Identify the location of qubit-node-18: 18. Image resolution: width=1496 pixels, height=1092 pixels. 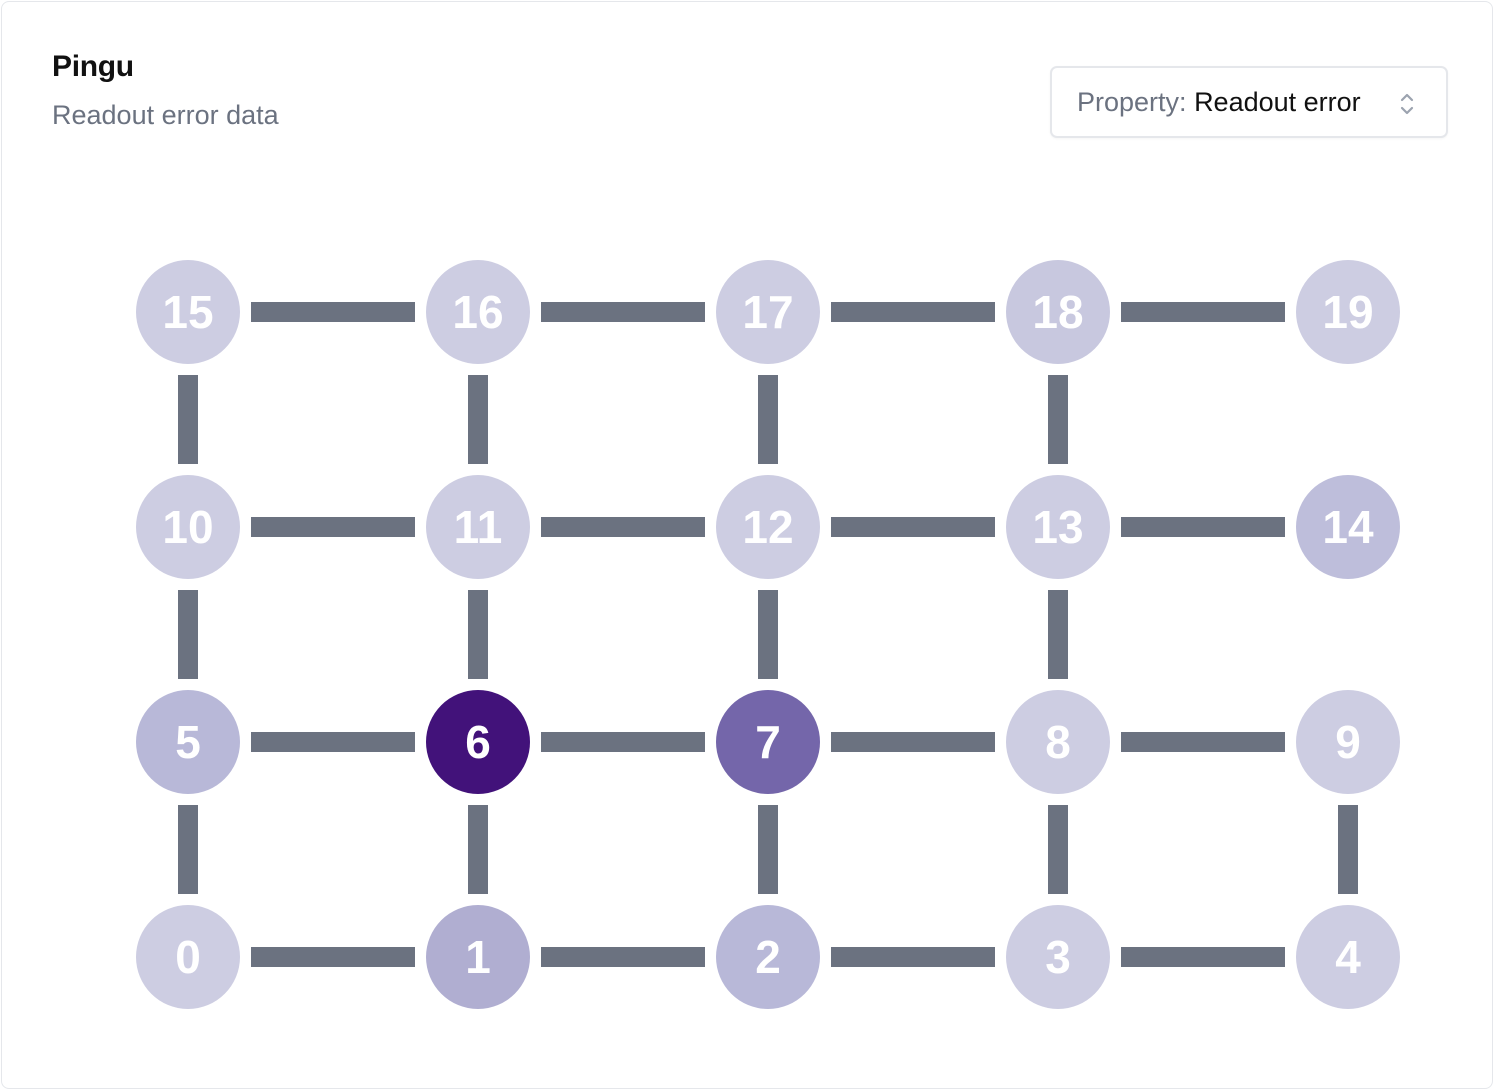
(1058, 312).